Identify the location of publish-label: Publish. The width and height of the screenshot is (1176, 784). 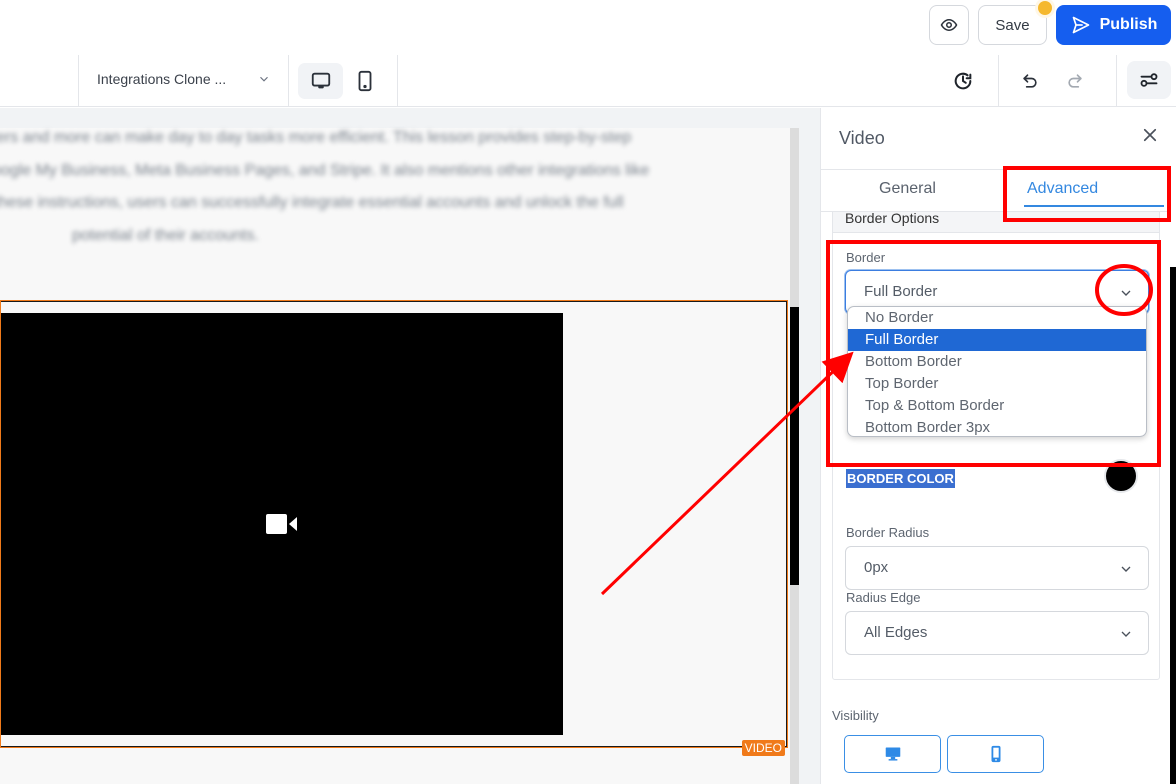
(1128, 24).